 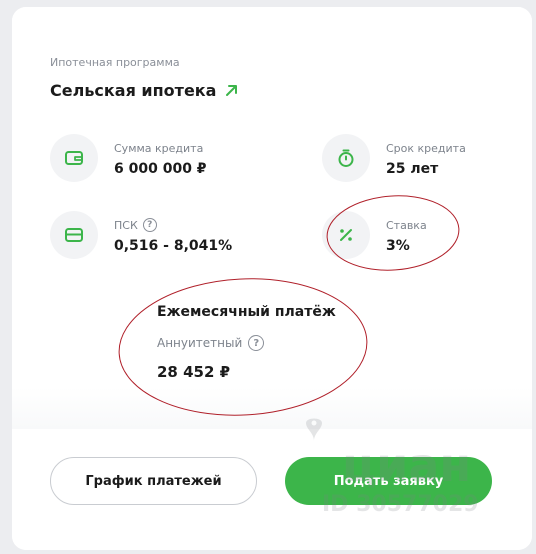 What do you see at coordinates (394, 158) in the screenshot?
I see `loan-term-item: Срок кредита 25 лет` at bounding box center [394, 158].